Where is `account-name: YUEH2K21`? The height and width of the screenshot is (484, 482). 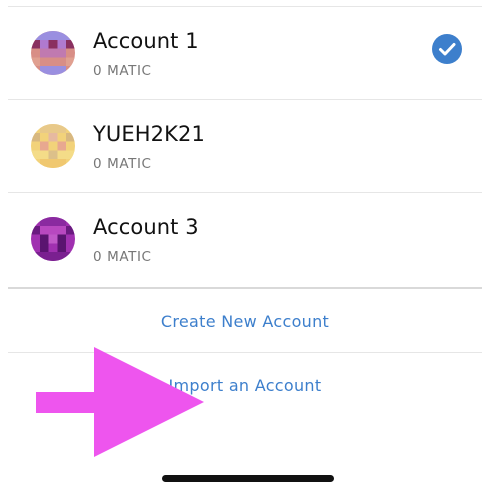
account-name: YUEH2K21 is located at coordinates (149, 134).